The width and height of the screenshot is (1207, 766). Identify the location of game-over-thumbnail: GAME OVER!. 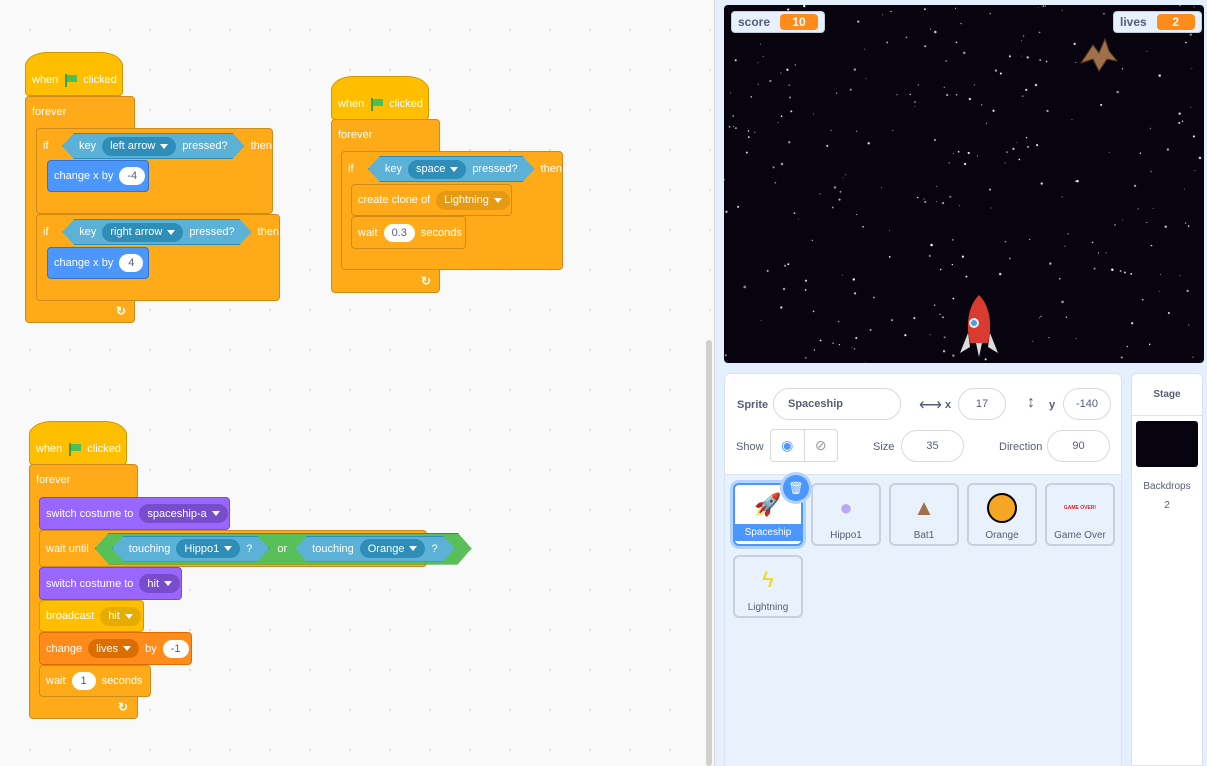
(1080, 507).